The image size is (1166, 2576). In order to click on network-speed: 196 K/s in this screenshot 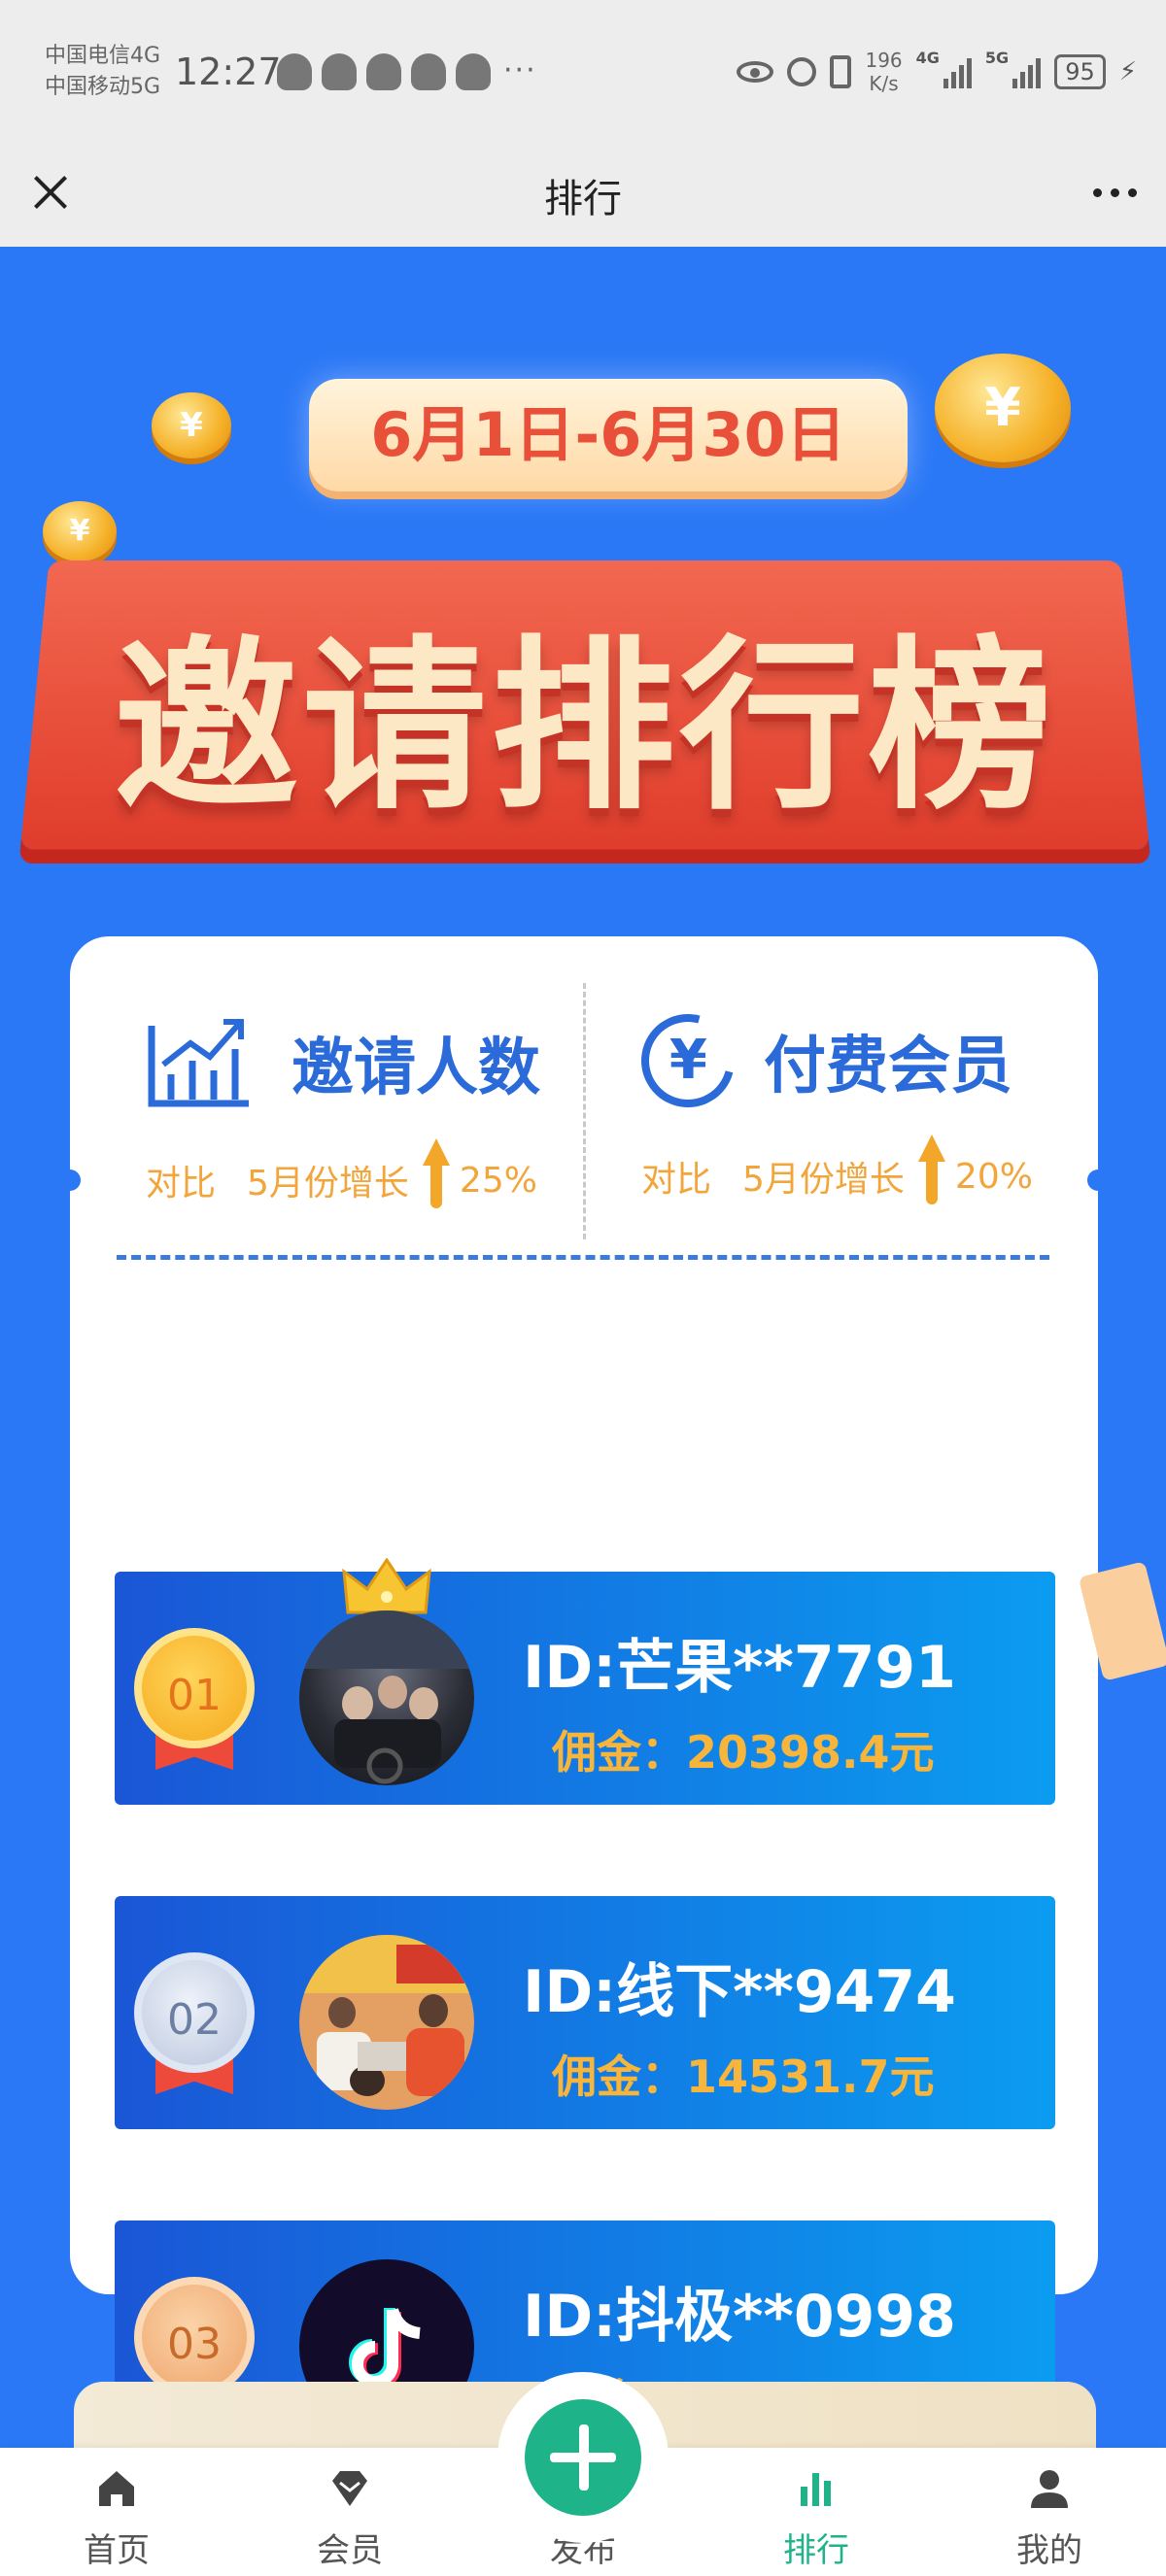, I will do `click(883, 72)`.